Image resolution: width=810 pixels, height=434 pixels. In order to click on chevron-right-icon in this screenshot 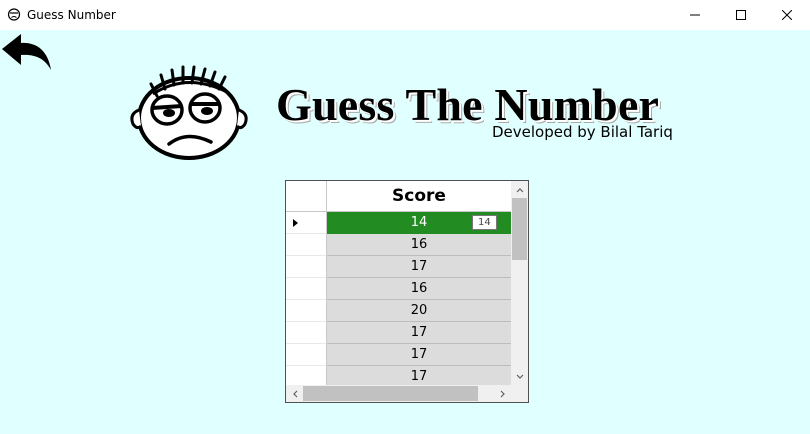, I will do `click(502, 393)`.